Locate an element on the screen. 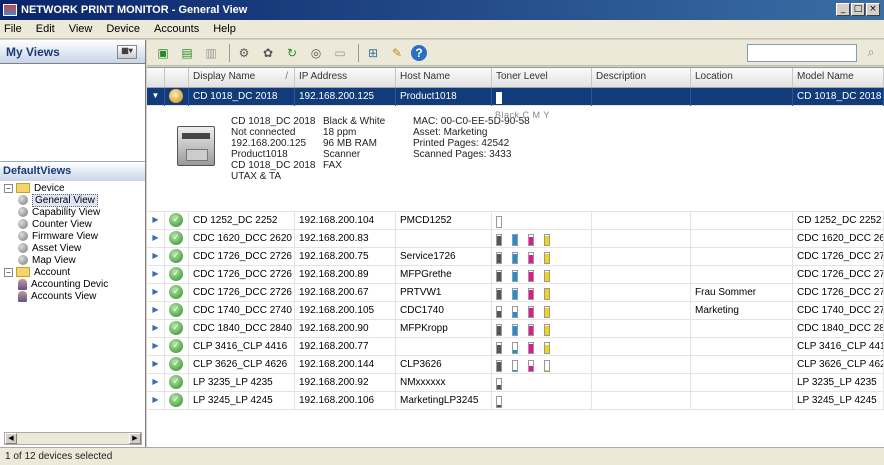 The width and height of the screenshot is (884, 465). tree-item-capability-view: Capability View is located at coordinates (74, 212).